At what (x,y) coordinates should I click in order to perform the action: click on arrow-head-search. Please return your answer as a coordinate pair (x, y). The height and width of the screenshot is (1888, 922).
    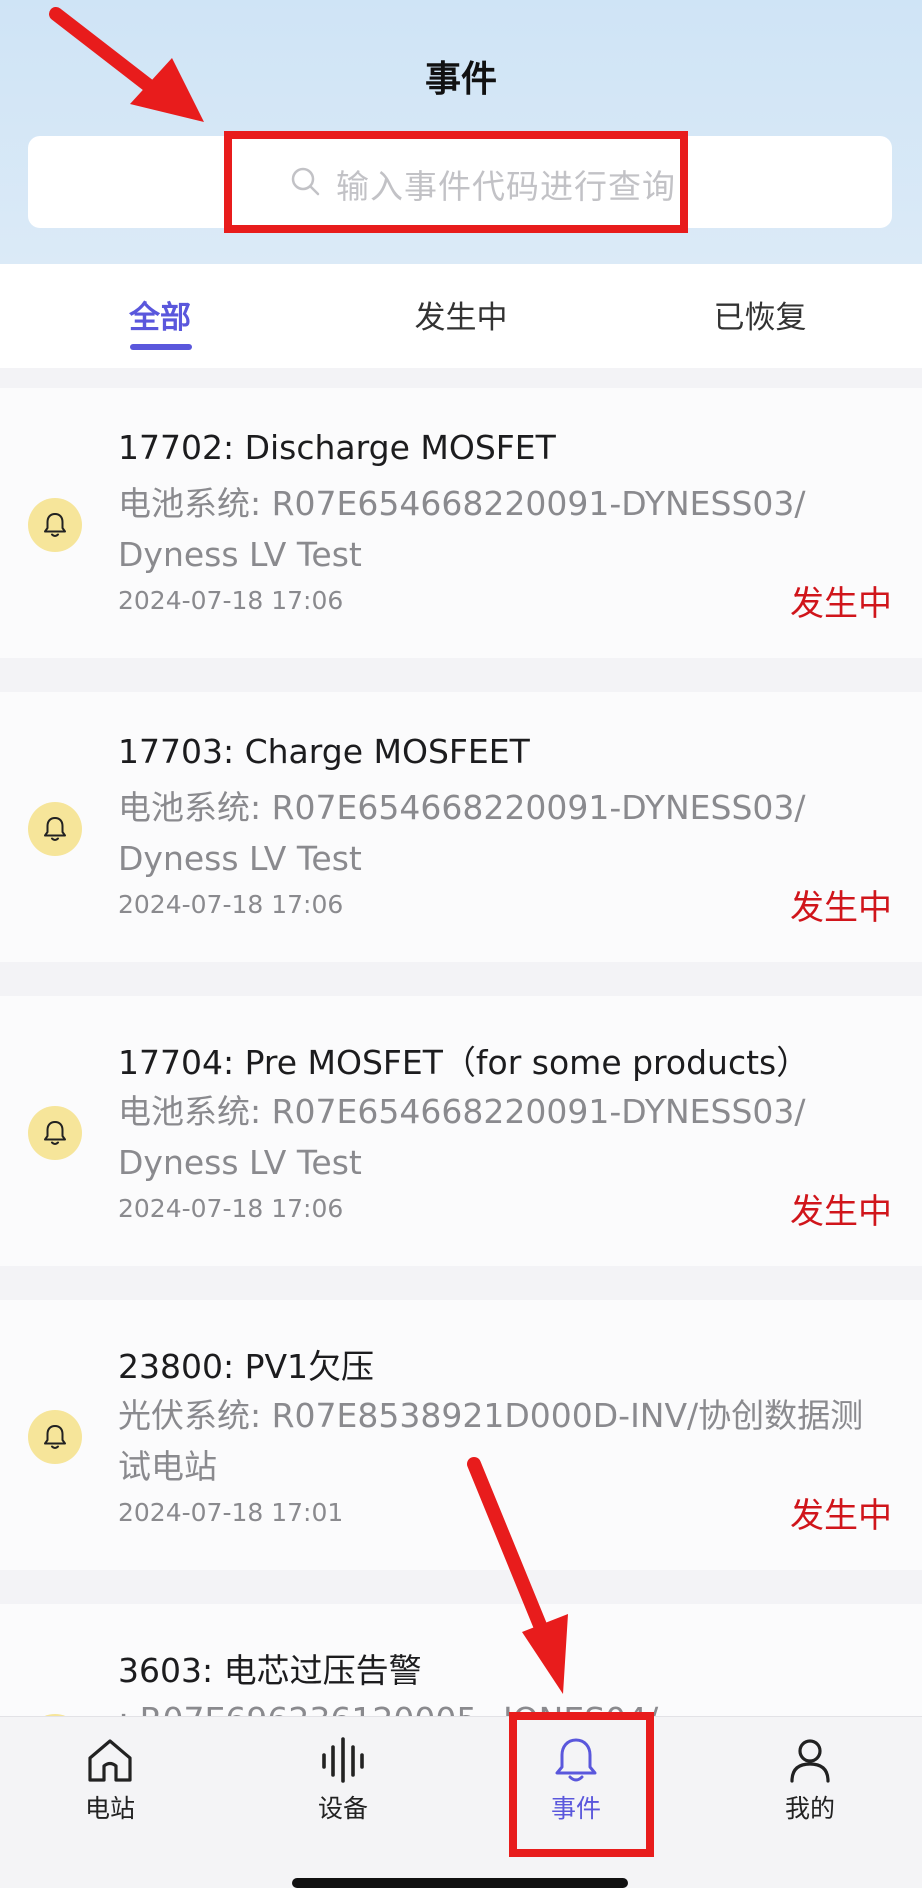
    Looking at the image, I should click on (167, 90).